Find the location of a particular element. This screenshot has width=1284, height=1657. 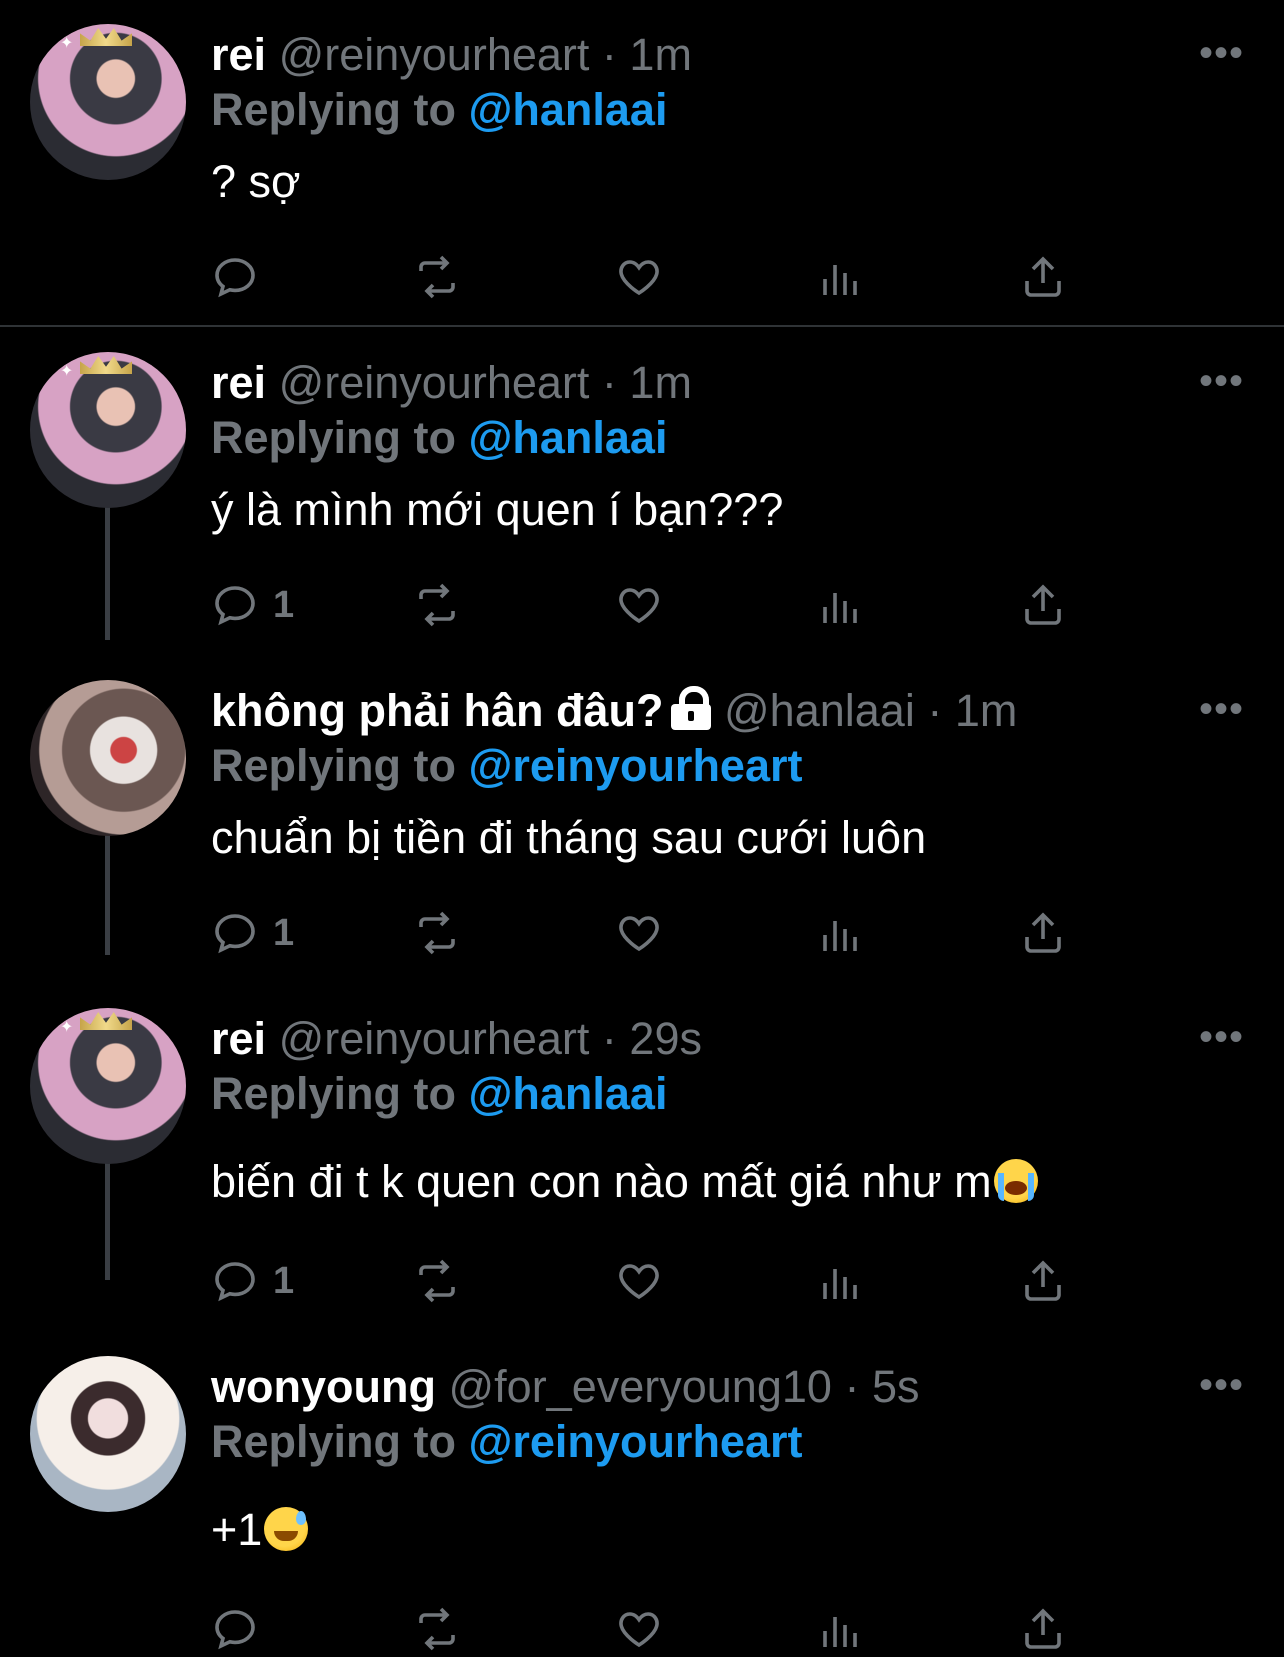

display-name: wonyoung is located at coordinates (323, 1386).